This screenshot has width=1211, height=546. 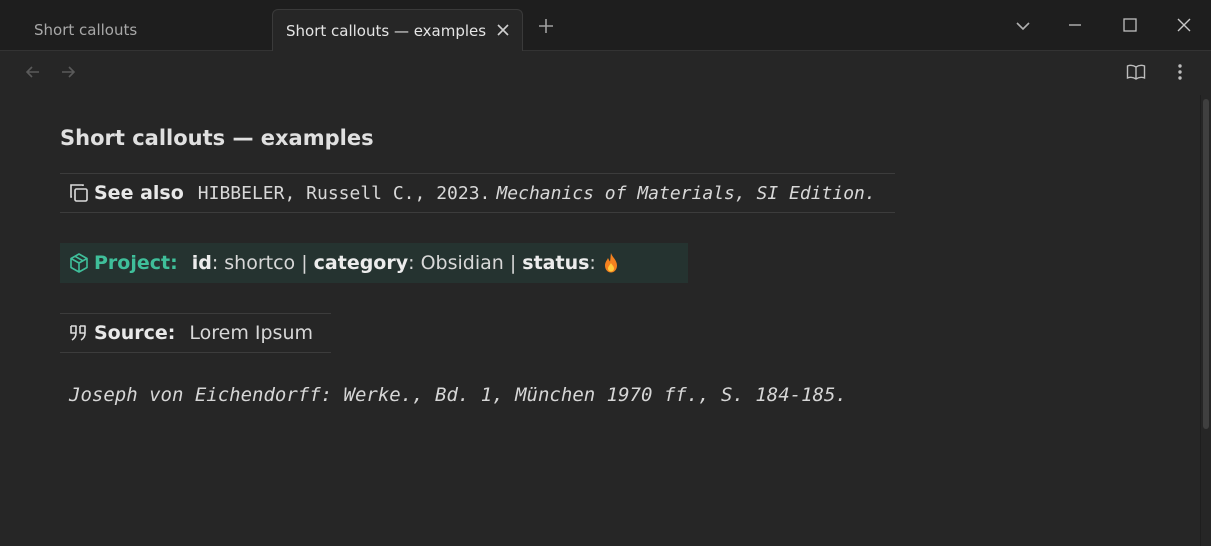 I want to click on tab-label: Short callouts — examples, so click(x=386, y=30).